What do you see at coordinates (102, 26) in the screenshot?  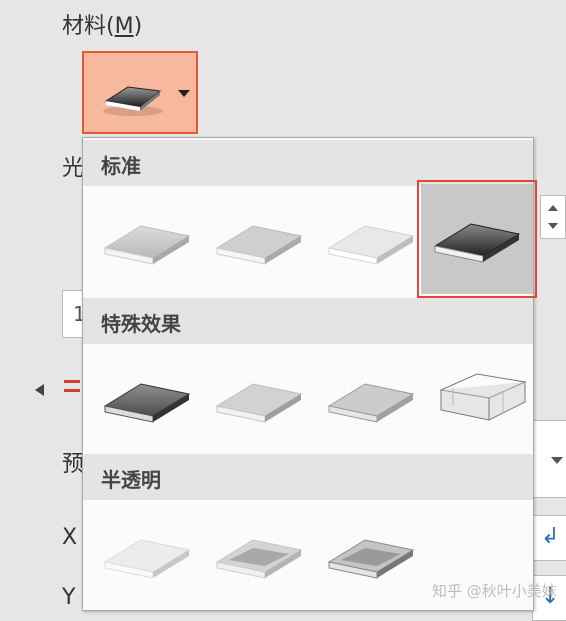 I see `material-label: 材料(M)` at bounding box center [102, 26].